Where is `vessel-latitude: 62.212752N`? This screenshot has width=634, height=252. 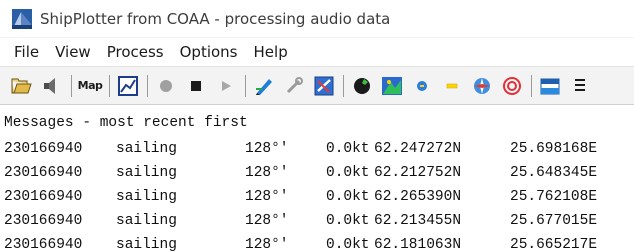 vessel-latitude: 62.212752N is located at coordinates (418, 173).